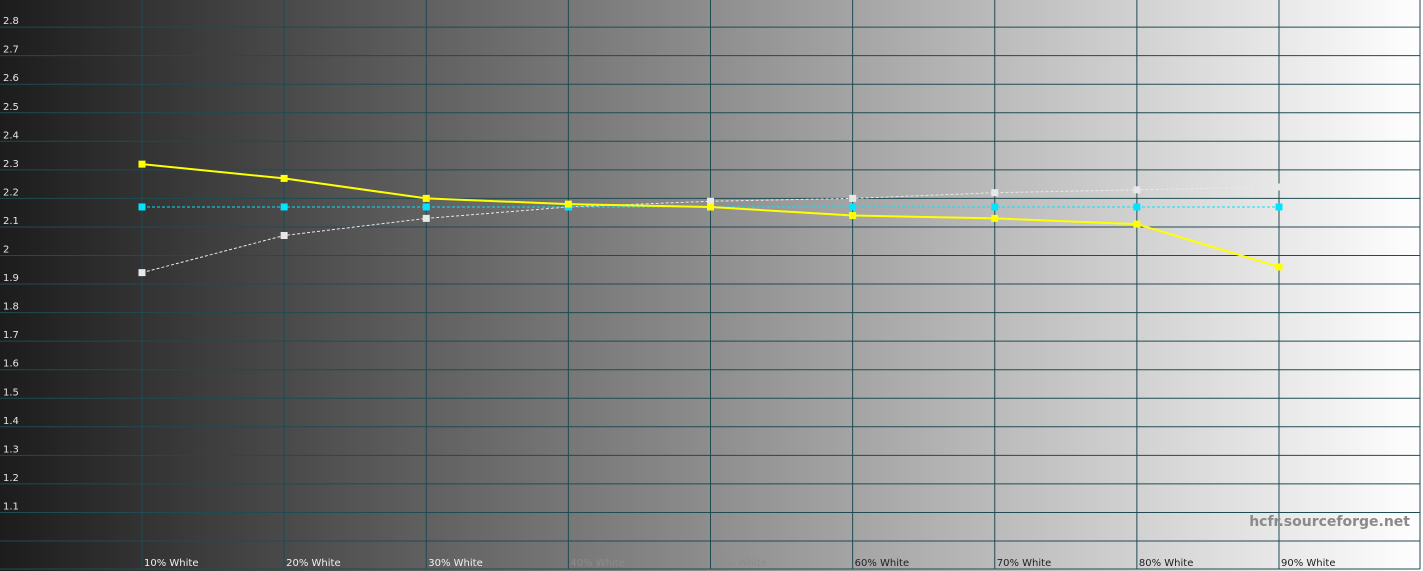 This screenshot has width=1423, height=571. I want to click on y-tick-label: 2.3, so click(11, 164).